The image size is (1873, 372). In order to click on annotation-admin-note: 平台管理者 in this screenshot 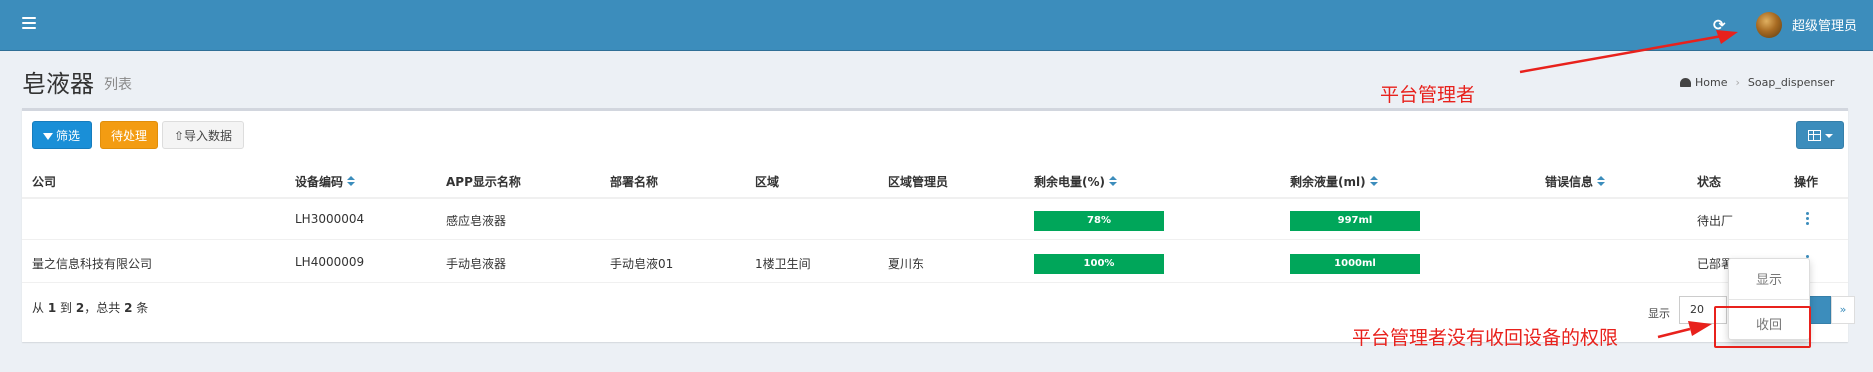, I will do `click(1428, 95)`.